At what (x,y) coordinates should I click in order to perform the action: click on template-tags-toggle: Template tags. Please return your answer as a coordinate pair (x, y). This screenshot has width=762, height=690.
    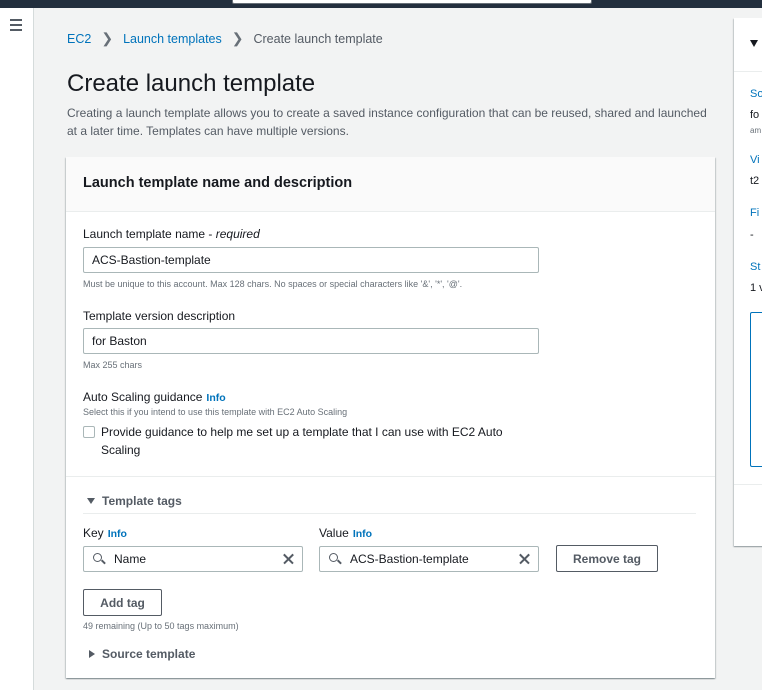
    Looking at the image, I should click on (134, 501).